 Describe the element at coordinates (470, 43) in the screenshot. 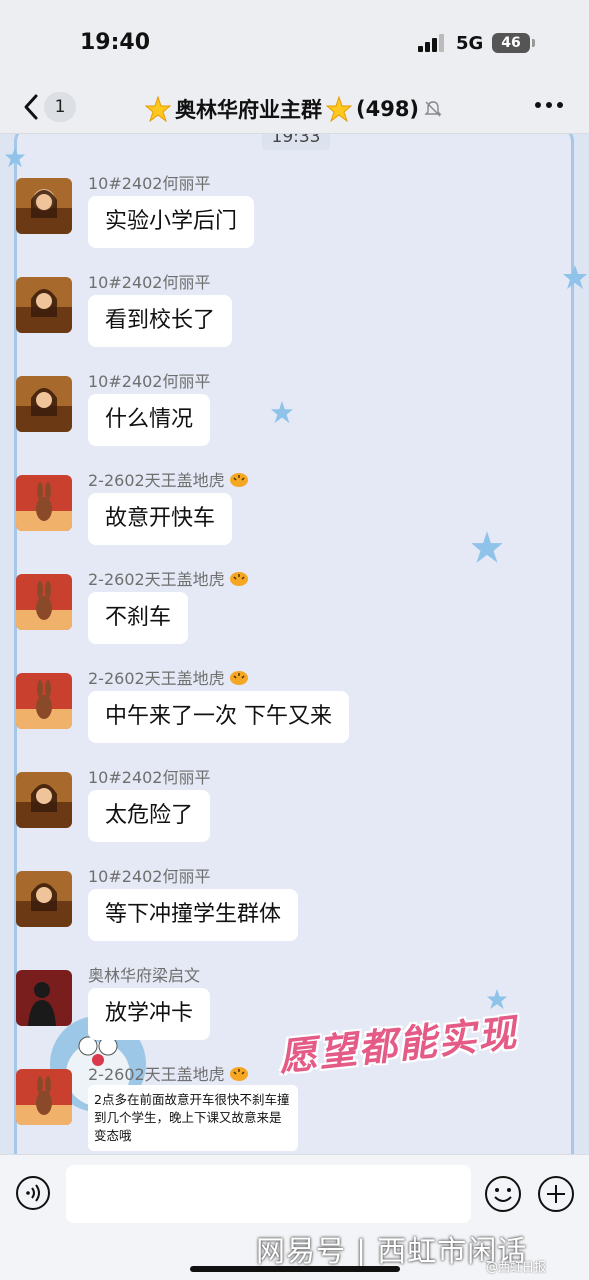

I see `network-type: 5G` at that location.